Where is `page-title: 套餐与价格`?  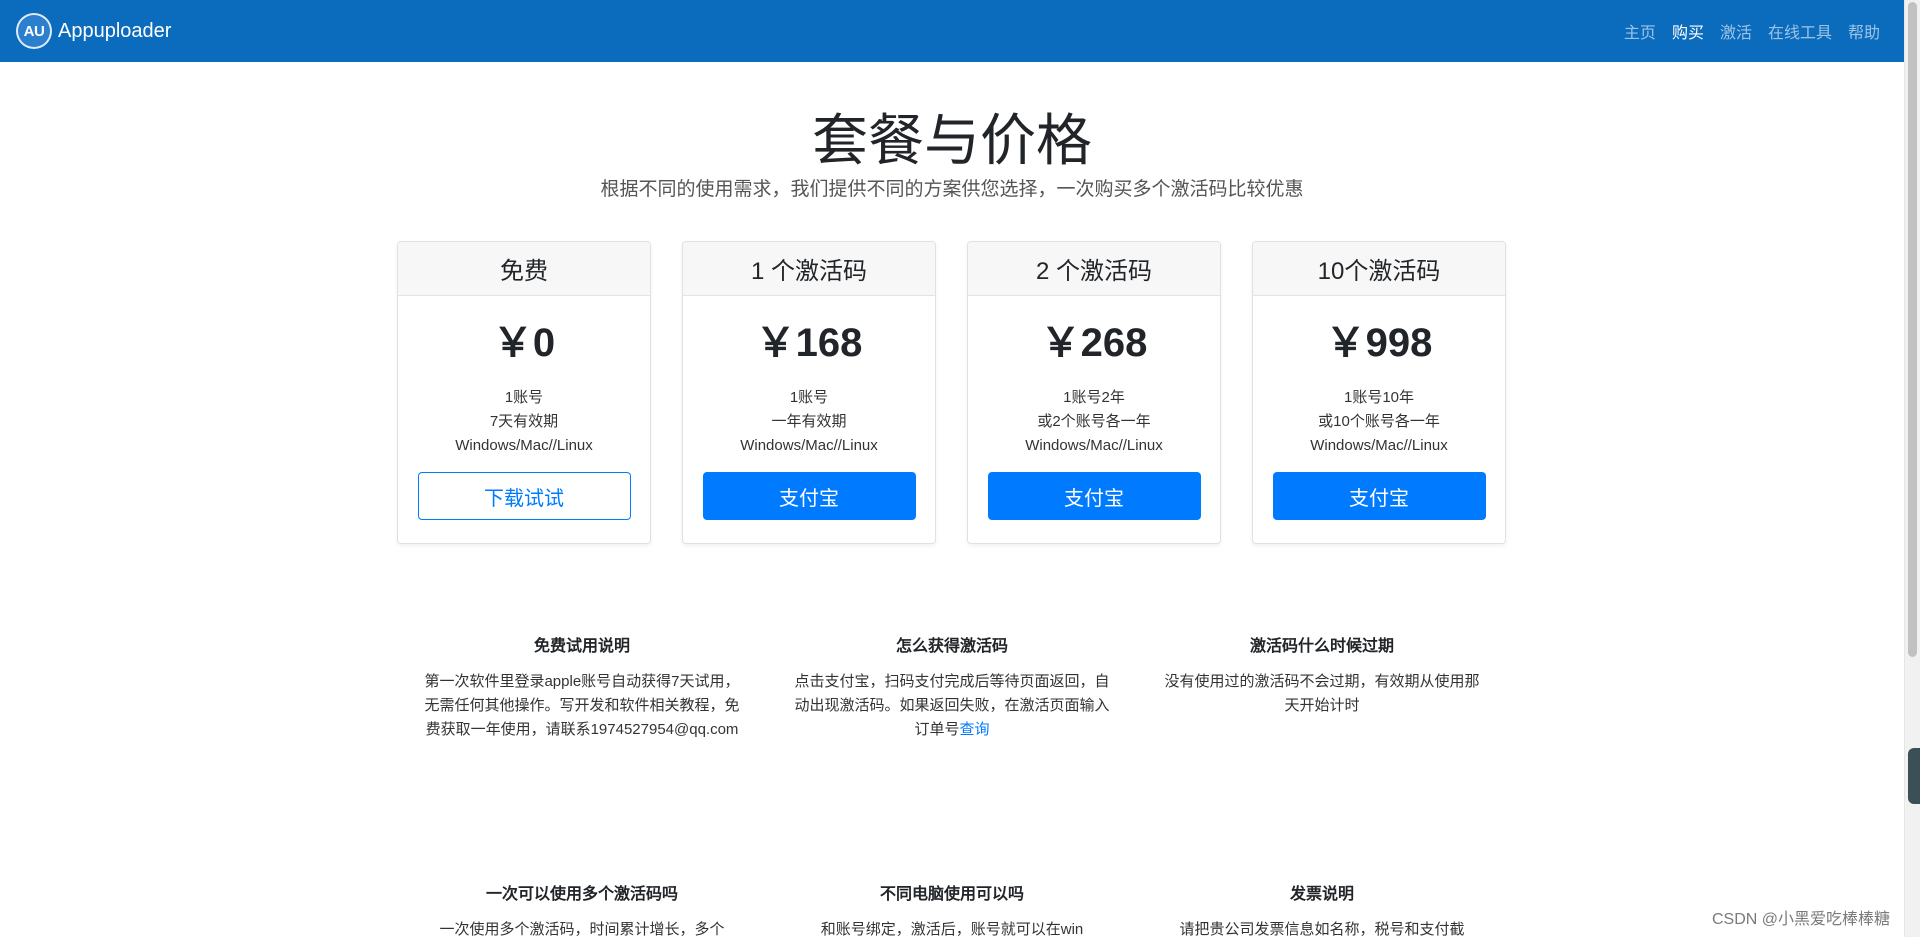 page-title: 套餐与价格 is located at coordinates (952, 140).